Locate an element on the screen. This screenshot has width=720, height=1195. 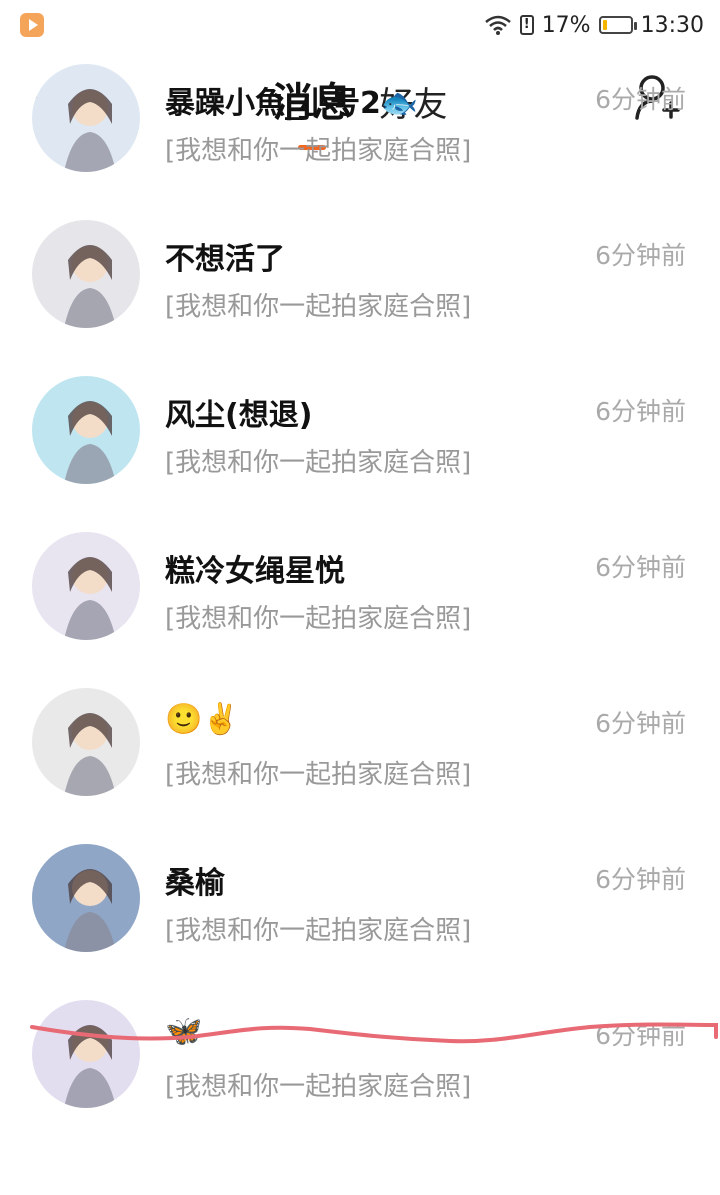
battery-alert-icon: ! is located at coordinates (526, 25).